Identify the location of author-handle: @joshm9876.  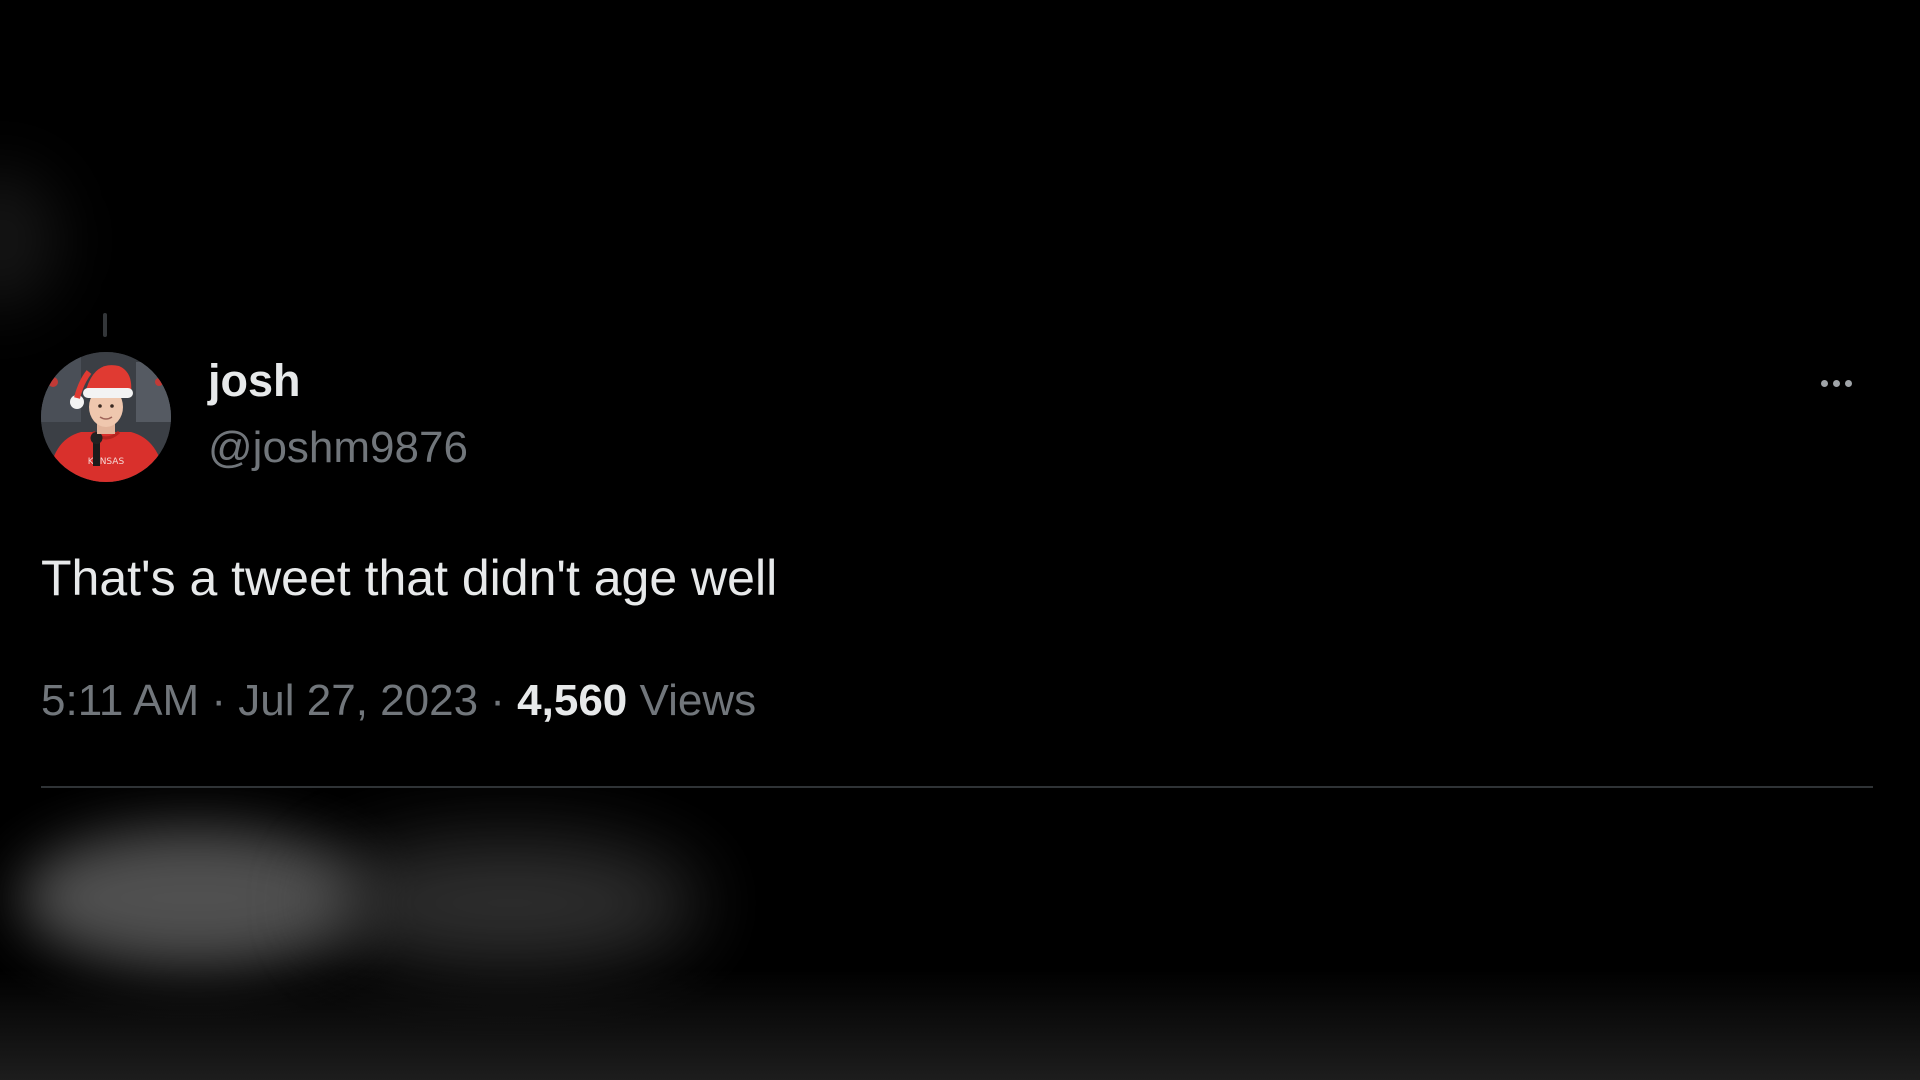
(338, 448).